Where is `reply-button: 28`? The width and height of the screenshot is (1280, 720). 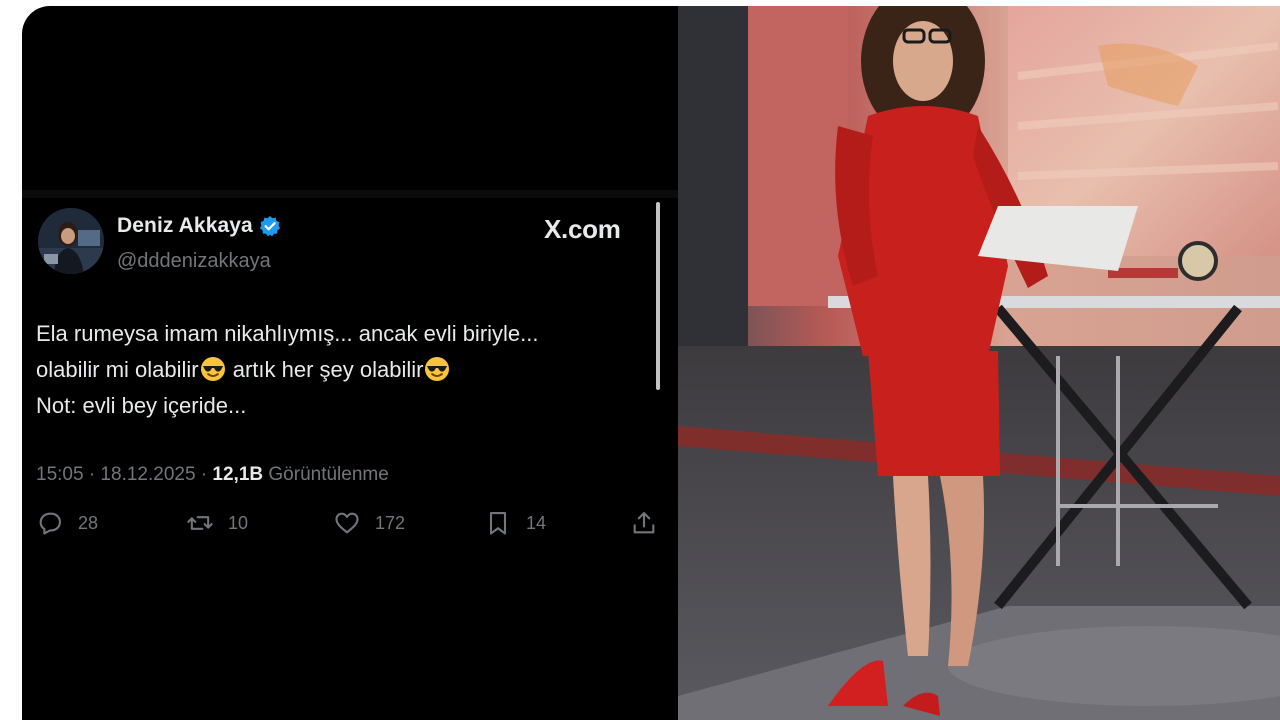
reply-button: 28 is located at coordinates (67, 523).